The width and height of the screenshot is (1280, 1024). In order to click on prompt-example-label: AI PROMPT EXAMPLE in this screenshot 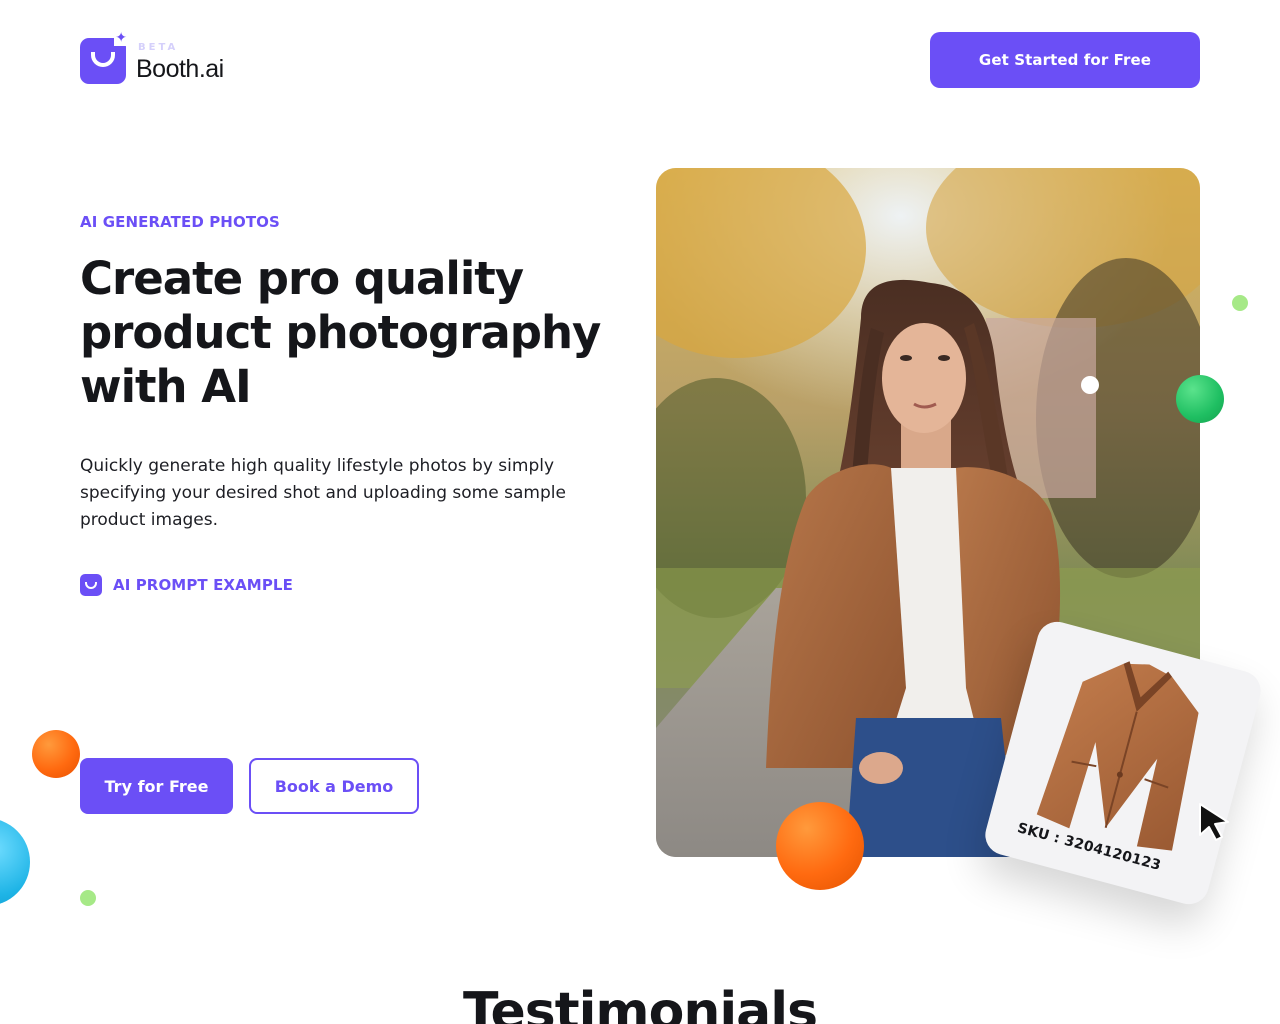, I will do `click(203, 585)`.